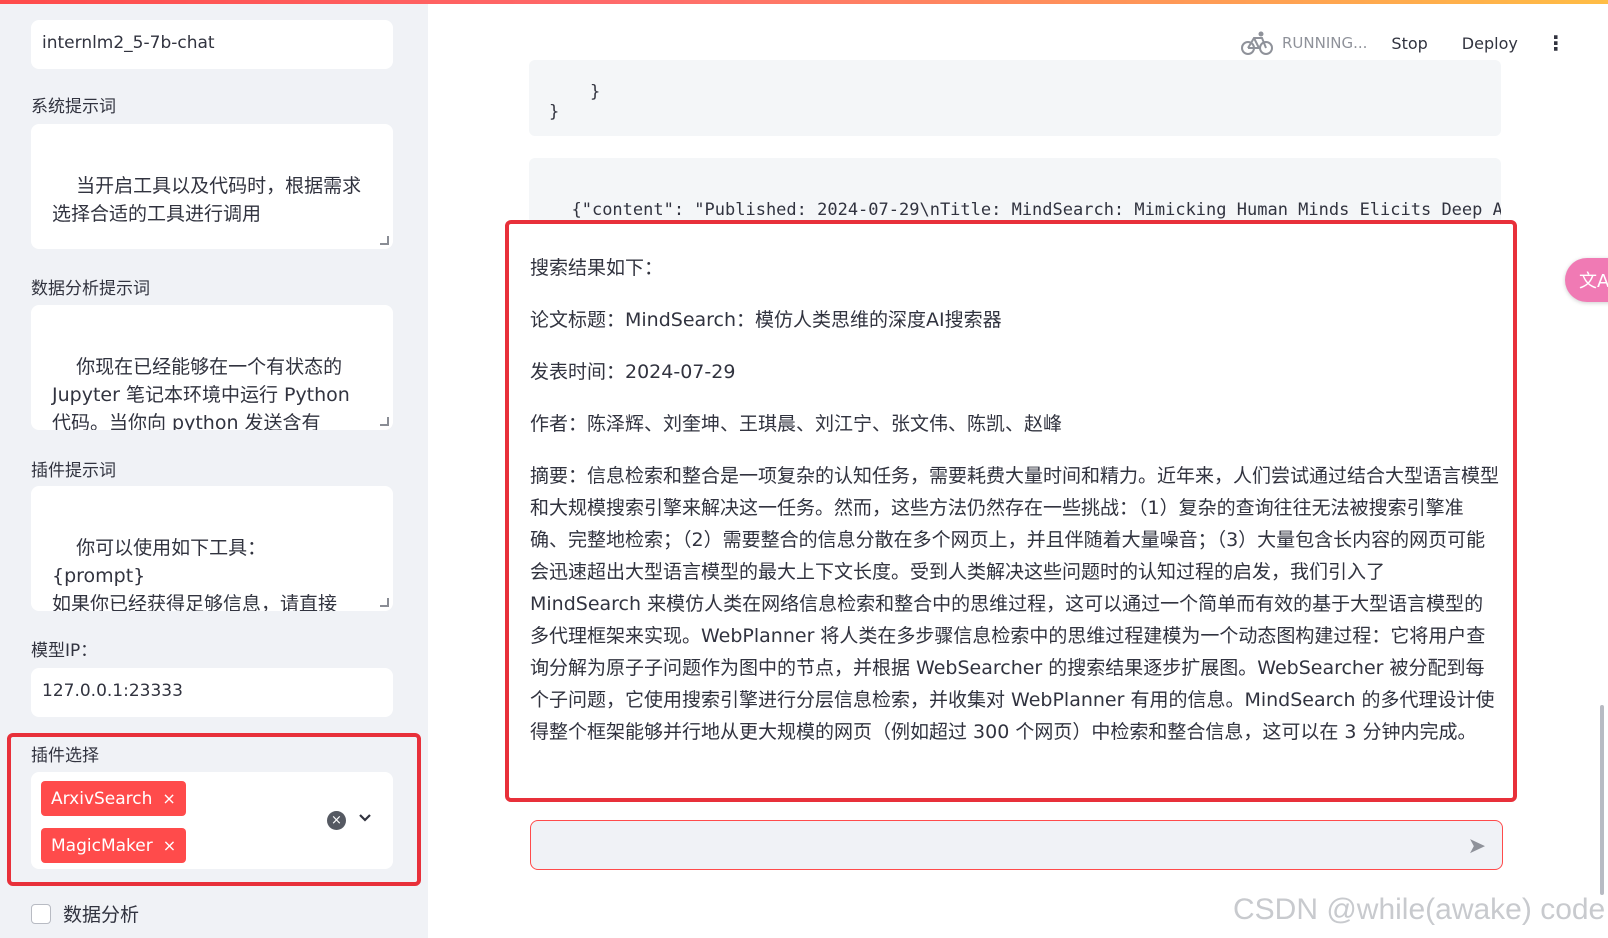 Image resolution: width=1608 pixels, height=938 pixels. Describe the element at coordinates (207, 200) in the screenshot. I see `system-prompt-text: 当开启工具以及代码时，根据需求 选择合适的工具进行调用` at that location.